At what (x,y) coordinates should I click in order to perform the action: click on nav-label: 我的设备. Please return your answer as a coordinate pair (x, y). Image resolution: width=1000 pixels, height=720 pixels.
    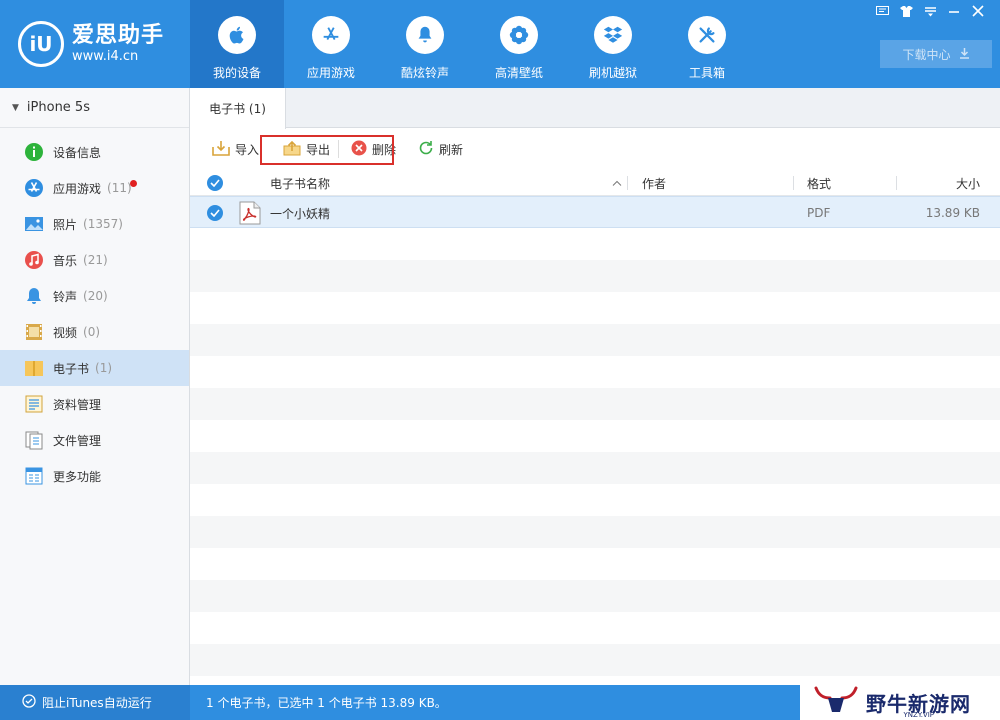
    Looking at the image, I should click on (236, 73).